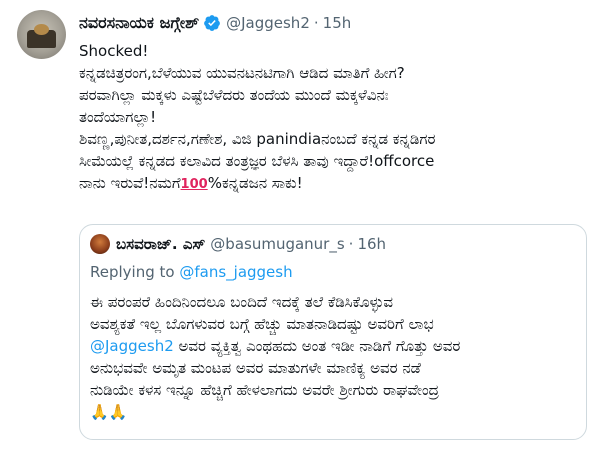 The image size is (600, 450). Describe the element at coordinates (109, 412) in the screenshot. I see `folded-hands-emoji: 🙏🙏` at that location.